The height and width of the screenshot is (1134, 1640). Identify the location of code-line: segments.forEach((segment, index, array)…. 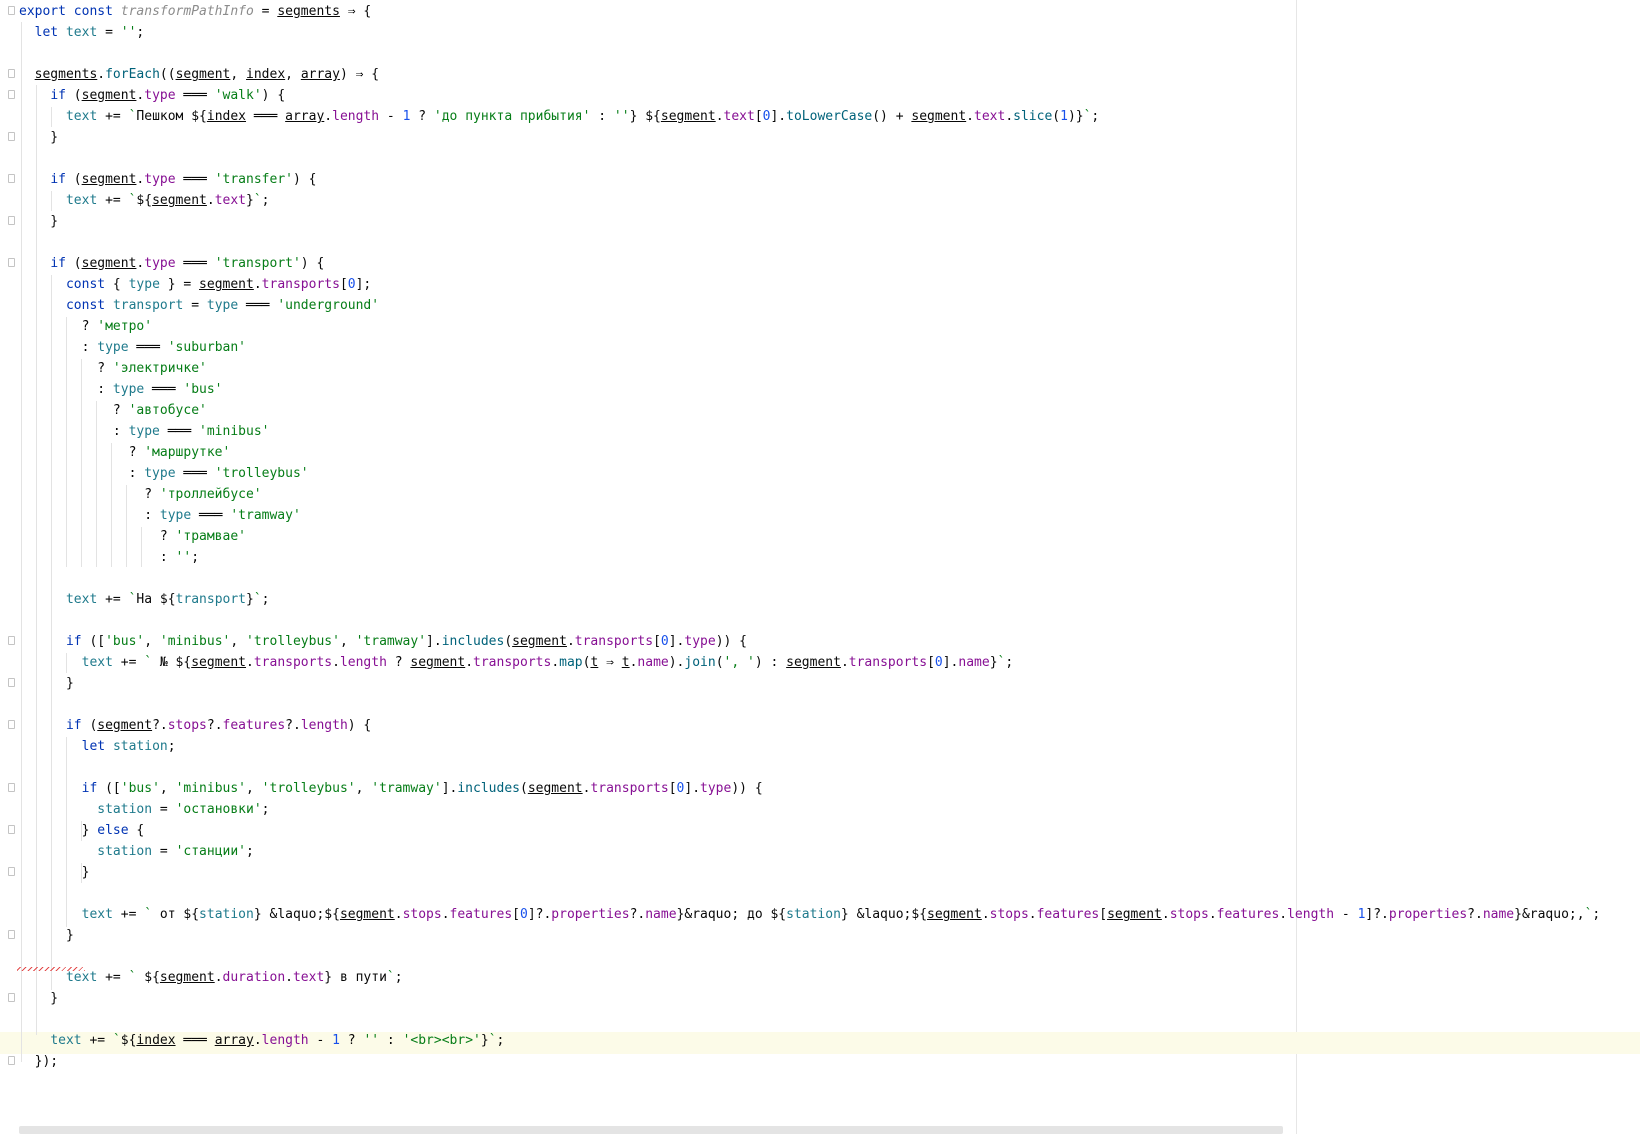
(199, 75).